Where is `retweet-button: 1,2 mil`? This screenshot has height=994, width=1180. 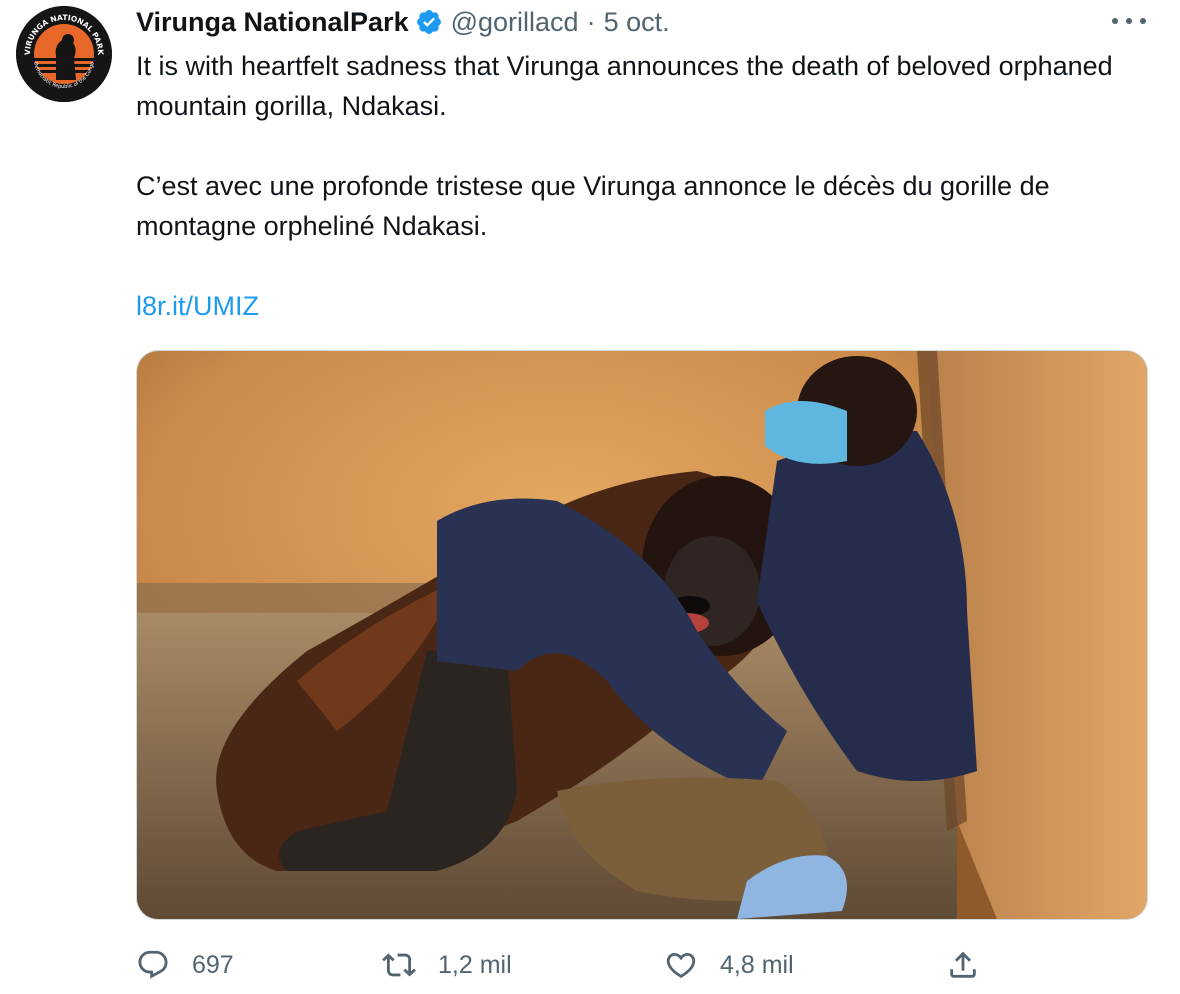
retweet-button: 1,2 mil is located at coordinates (447, 965).